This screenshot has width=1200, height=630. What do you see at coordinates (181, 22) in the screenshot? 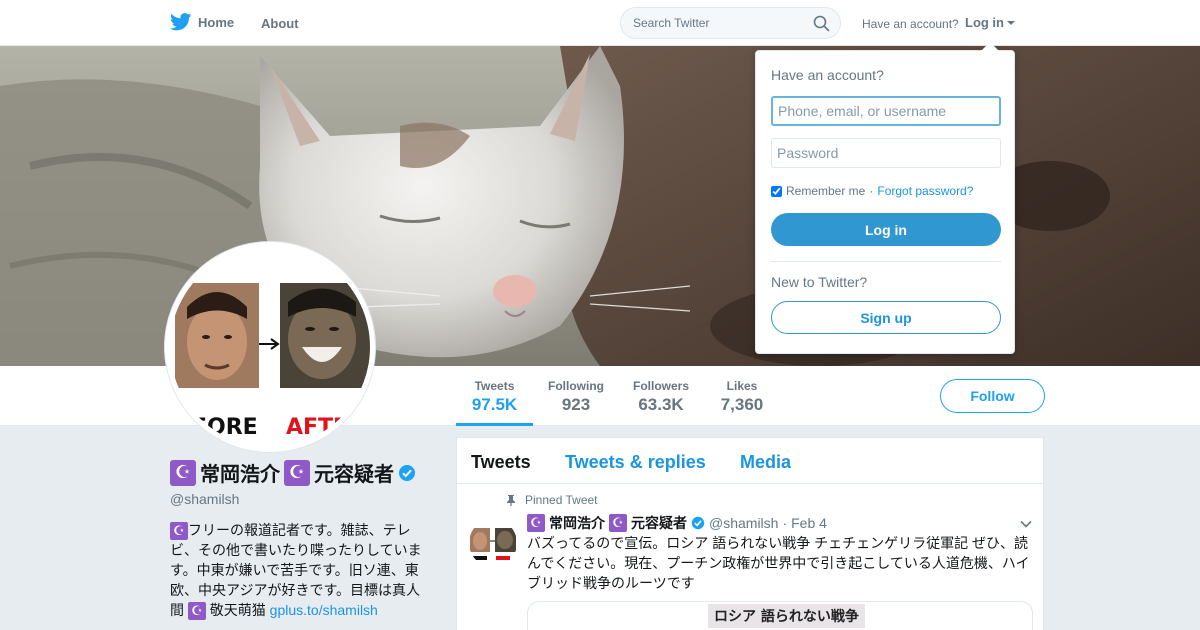
I see `twitter-bird-icon` at bounding box center [181, 22].